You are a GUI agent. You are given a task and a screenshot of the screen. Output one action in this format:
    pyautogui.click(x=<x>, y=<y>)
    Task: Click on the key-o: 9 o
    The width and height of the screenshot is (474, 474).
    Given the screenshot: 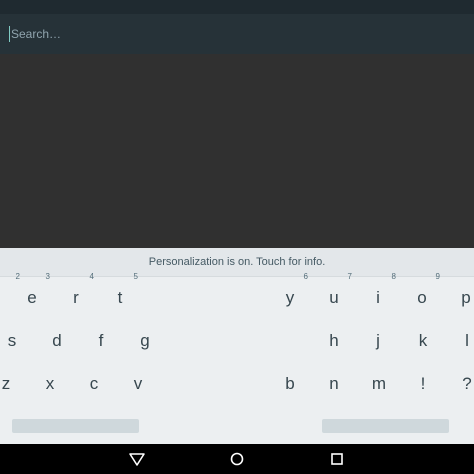 What is the action you would take?
    pyautogui.click(x=422, y=294)
    